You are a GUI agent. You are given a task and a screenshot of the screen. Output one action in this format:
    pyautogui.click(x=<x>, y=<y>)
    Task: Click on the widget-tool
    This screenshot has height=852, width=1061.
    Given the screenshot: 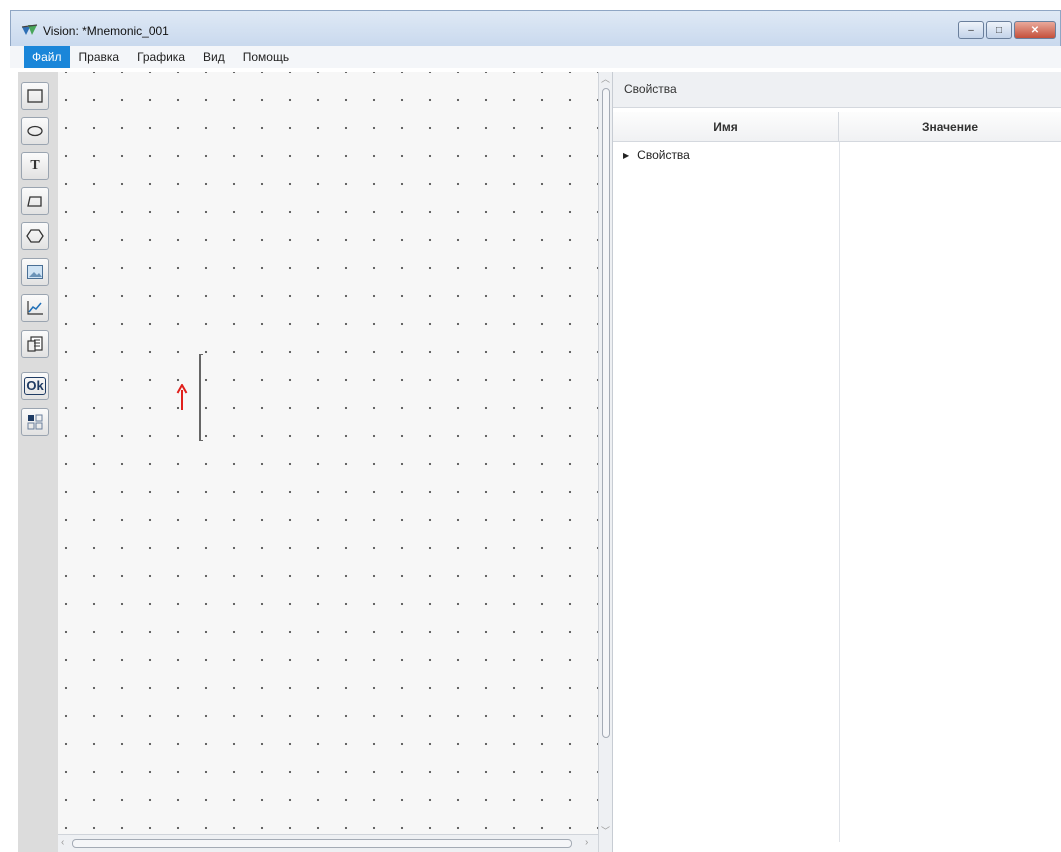 What is the action you would take?
    pyautogui.click(x=35, y=422)
    